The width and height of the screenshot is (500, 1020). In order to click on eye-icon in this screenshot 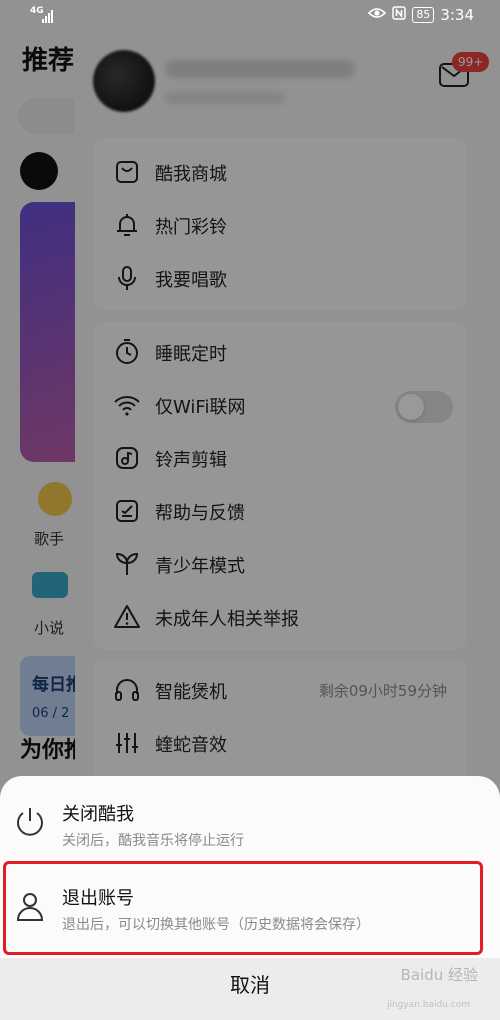, I will do `click(377, 15)`.